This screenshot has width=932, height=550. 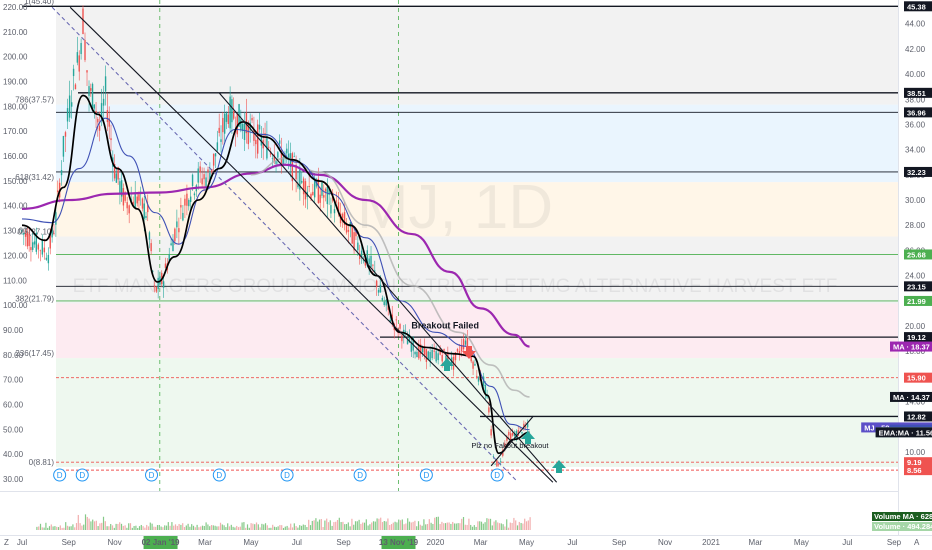 What do you see at coordinates (665, 542) in the screenshot?
I see `time-axis-tick: Nov` at bounding box center [665, 542].